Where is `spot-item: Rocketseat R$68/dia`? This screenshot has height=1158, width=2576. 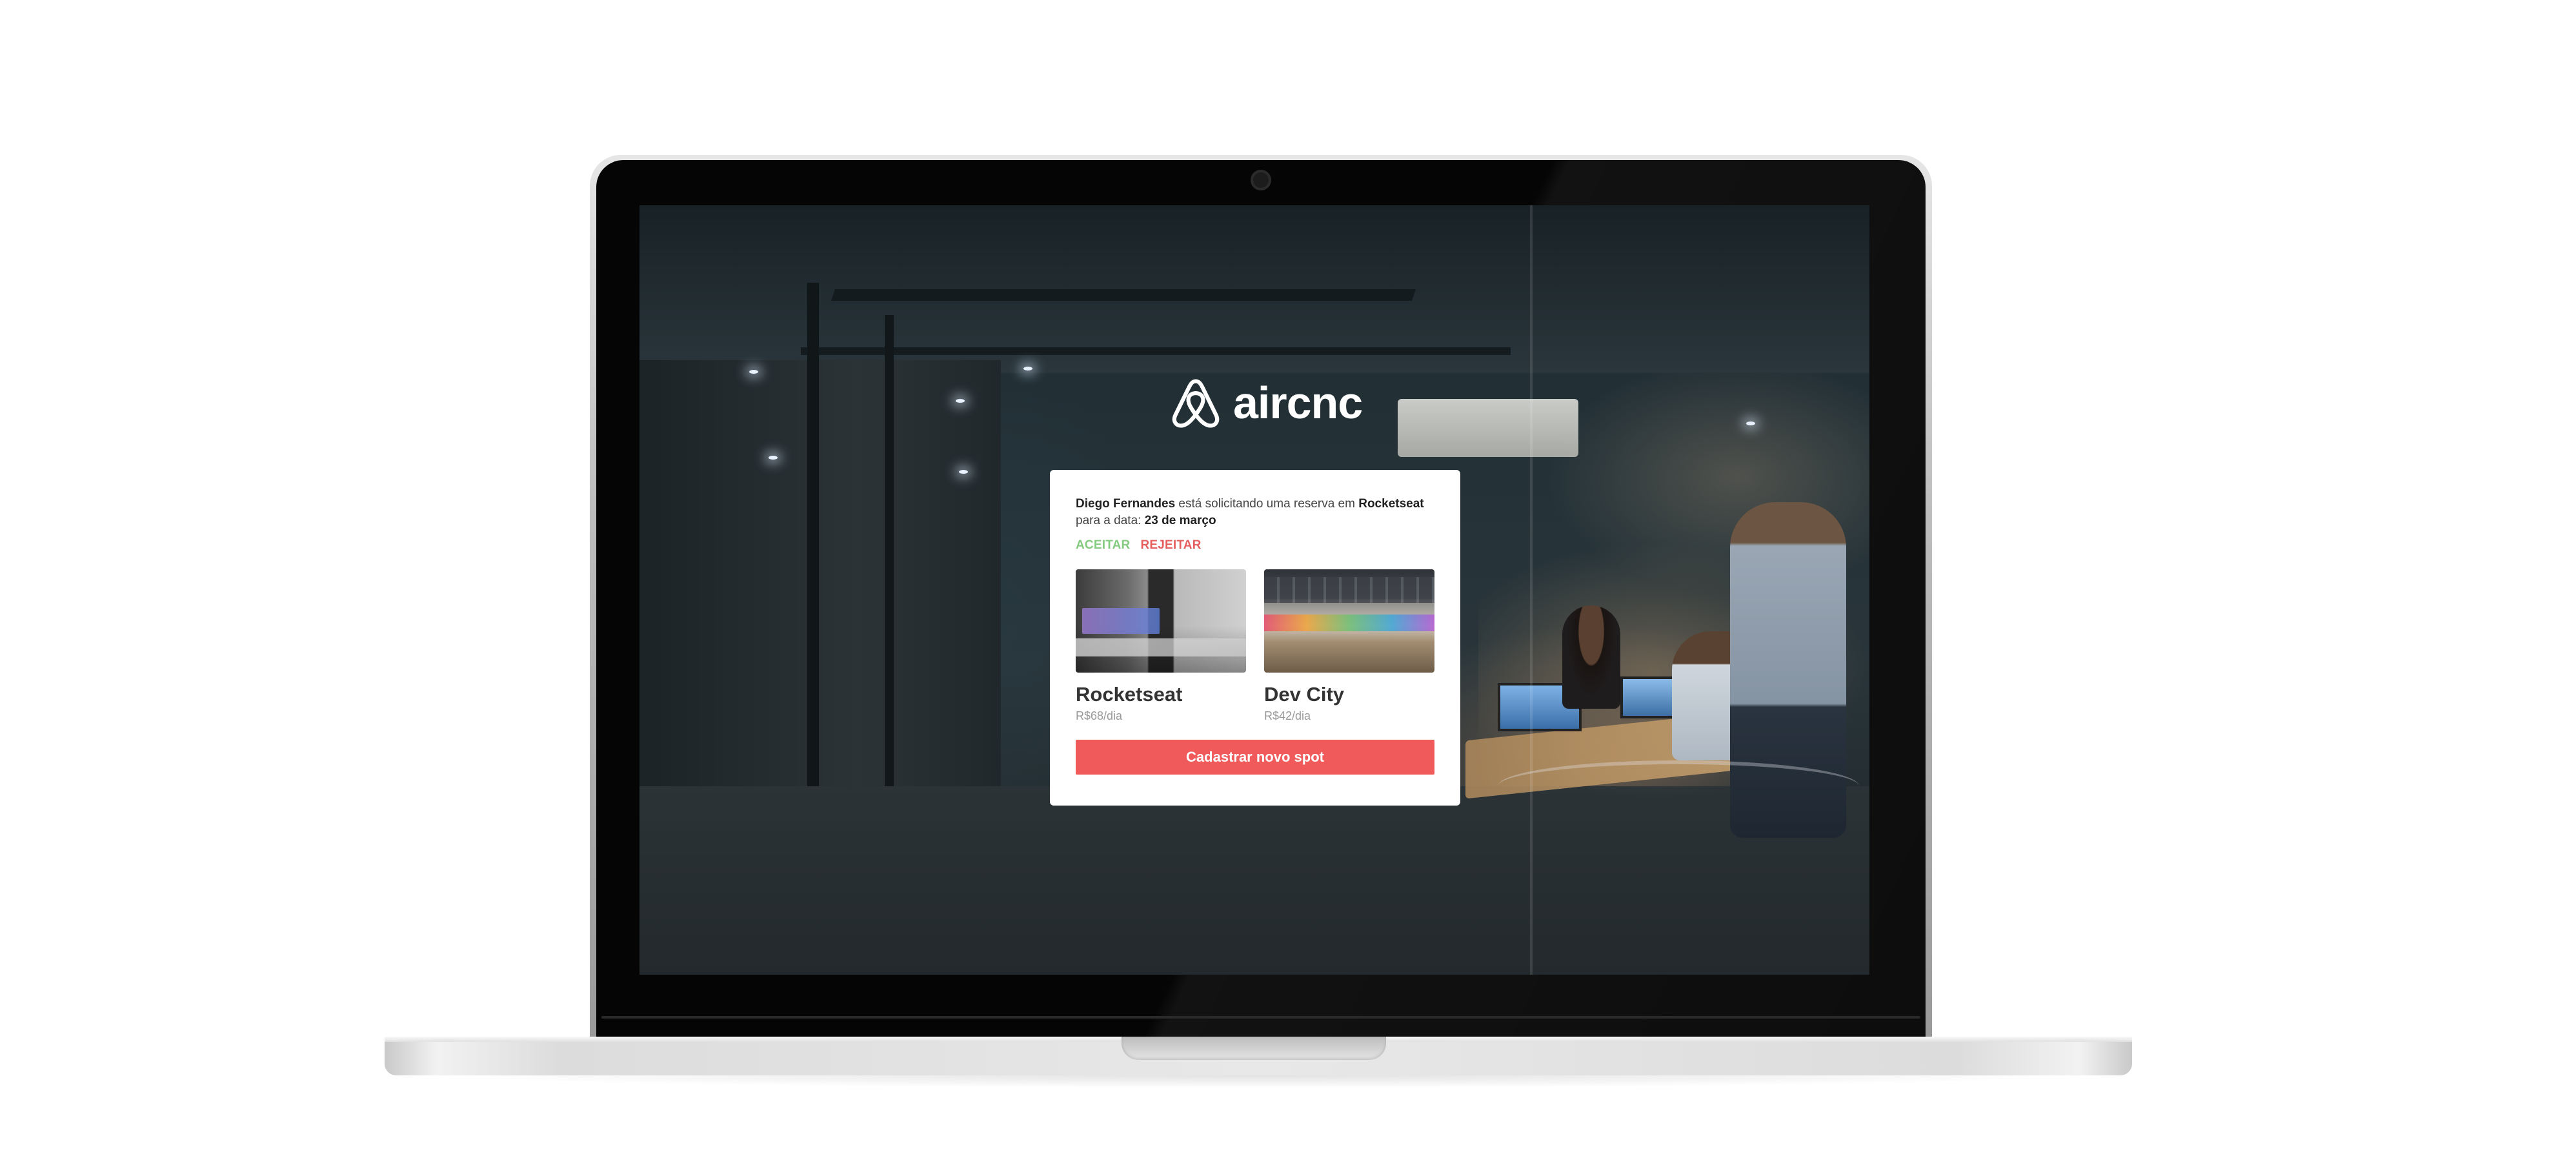
spot-item: Rocketseat R$68/dia is located at coordinates (1161, 646).